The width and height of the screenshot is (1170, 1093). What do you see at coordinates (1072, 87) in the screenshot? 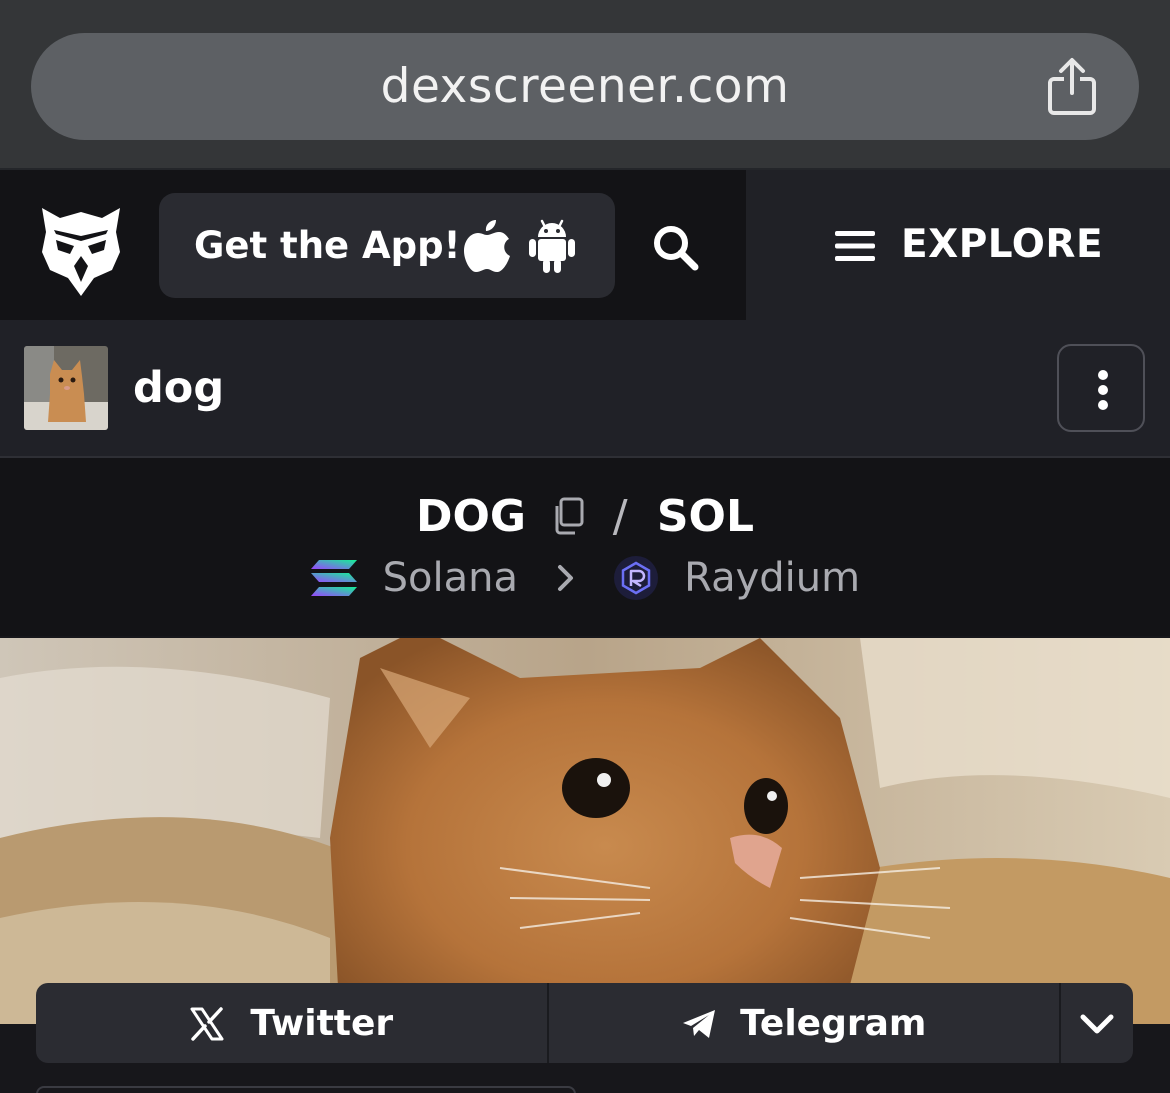
I see `share-icon` at bounding box center [1072, 87].